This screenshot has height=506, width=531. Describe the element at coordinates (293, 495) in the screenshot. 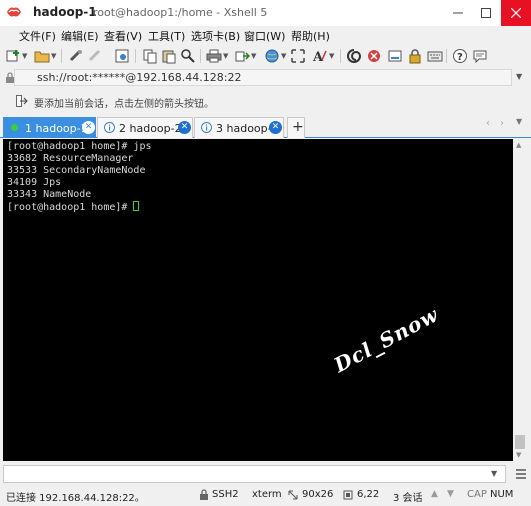

I see `resize-icon` at that location.